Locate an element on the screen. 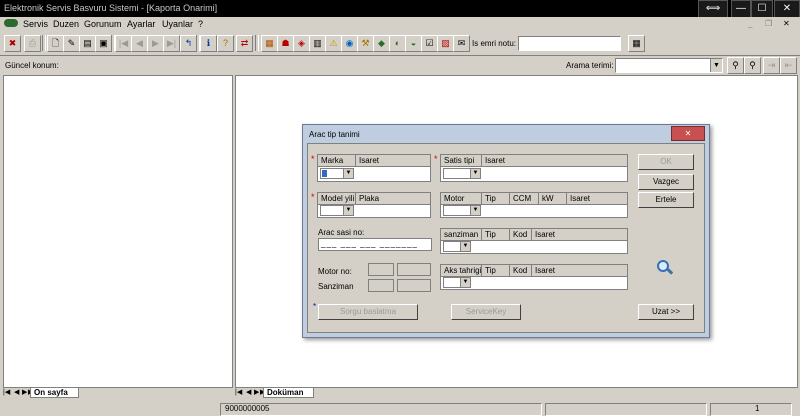 This screenshot has width=800, height=416. satis-isaret-header: Isaret is located at coordinates (495, 160).